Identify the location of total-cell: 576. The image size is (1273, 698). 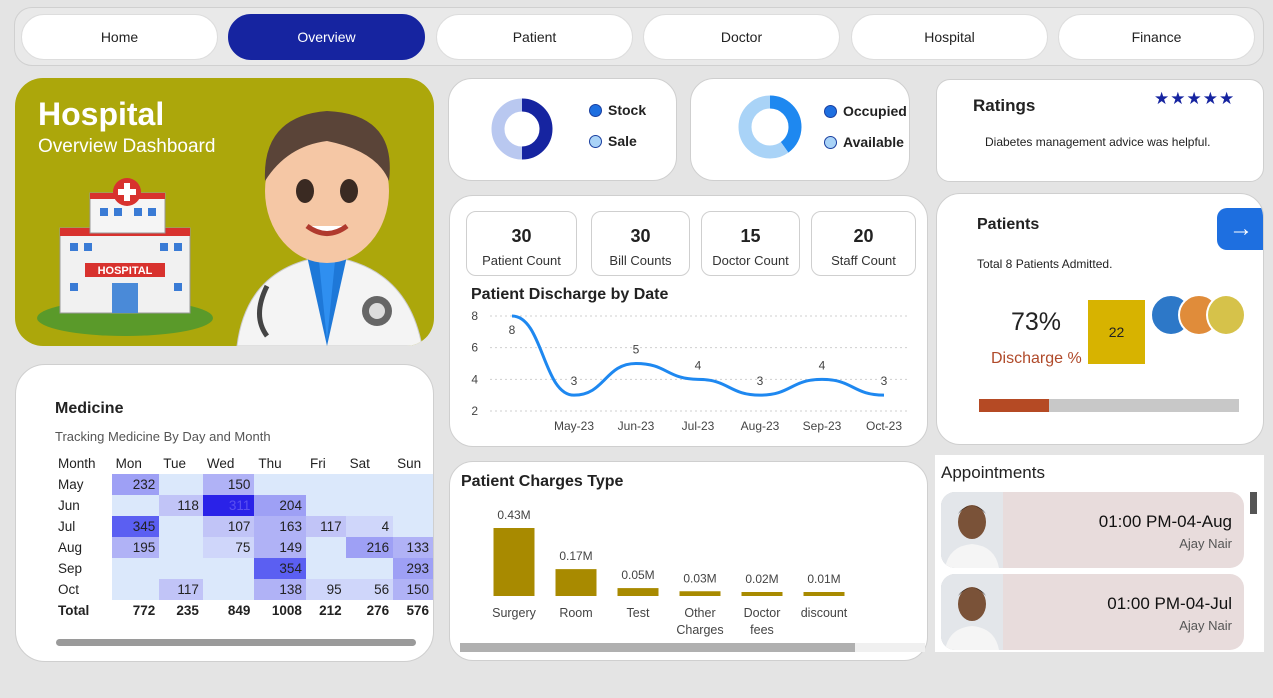
(417, 610).